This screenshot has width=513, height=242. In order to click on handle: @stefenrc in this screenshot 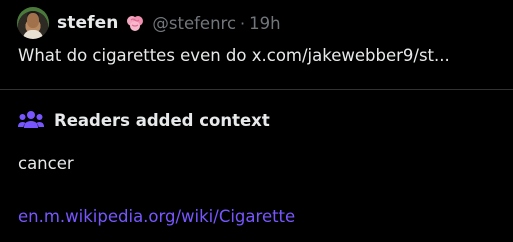, I will do `click(194, 23)`.